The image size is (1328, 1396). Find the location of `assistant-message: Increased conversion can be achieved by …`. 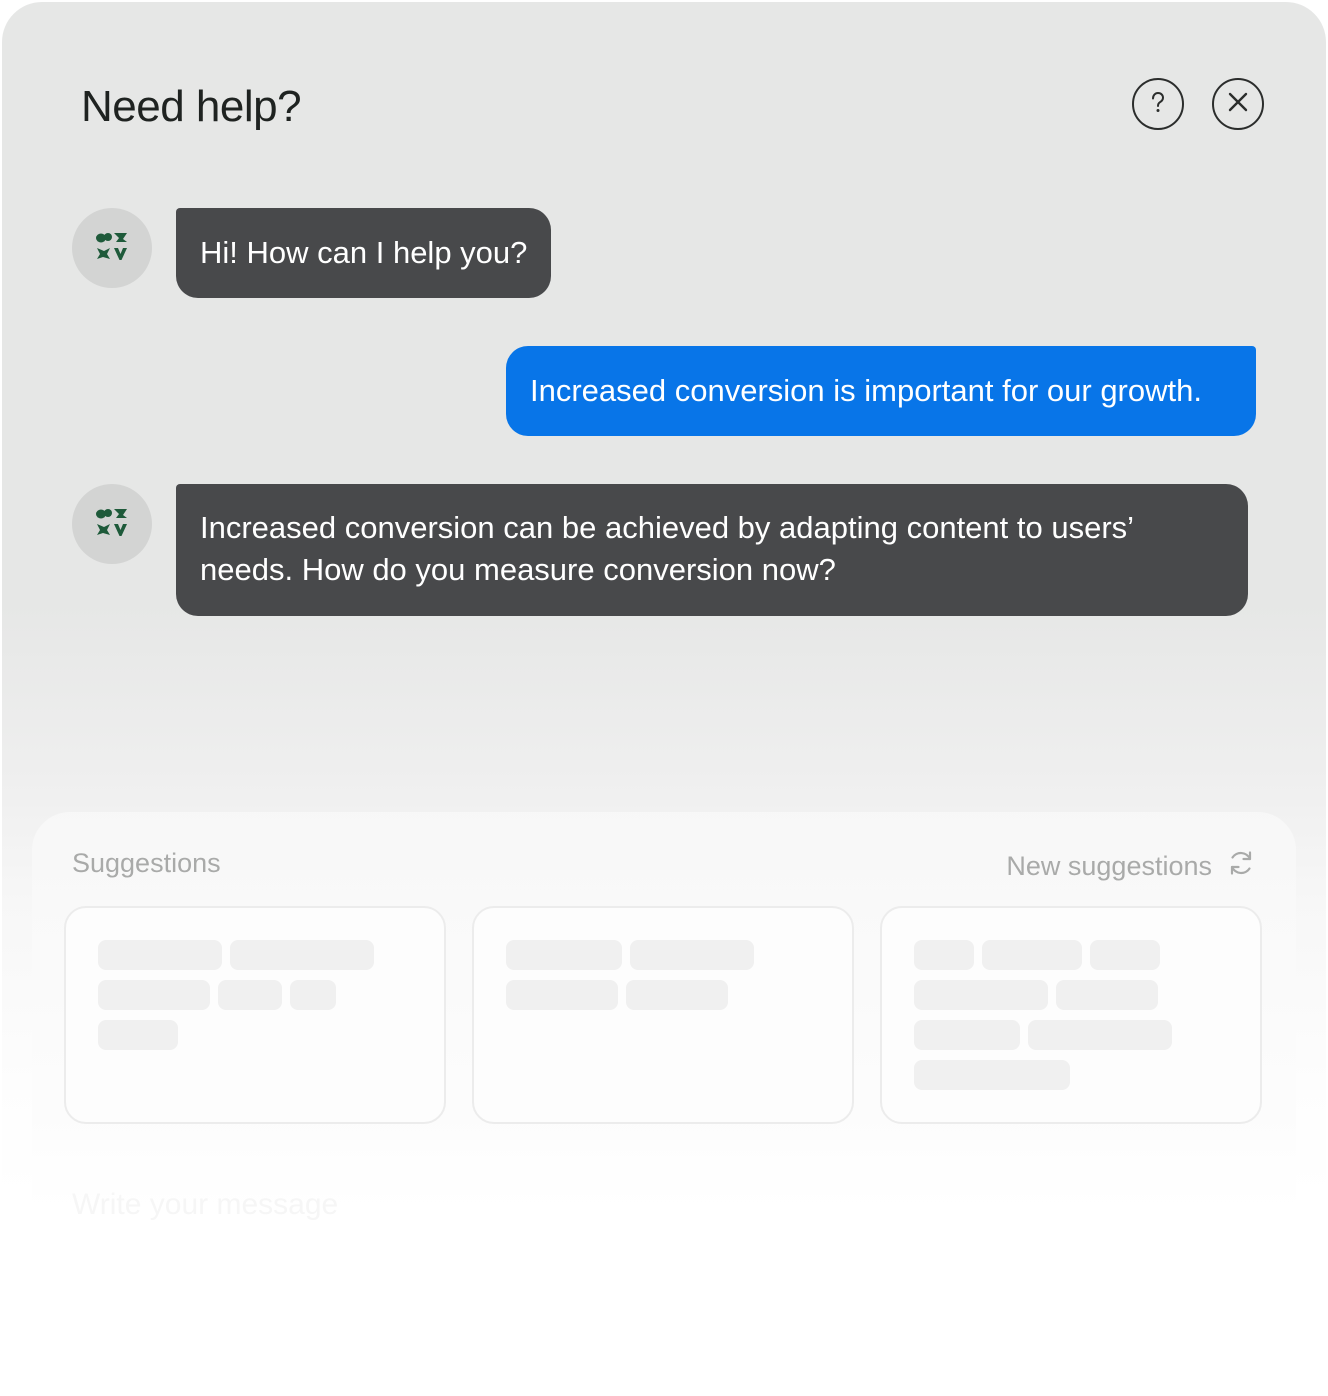

assistant-message: Increased conversion can be achieved by … is located at coordinates (712, 550).